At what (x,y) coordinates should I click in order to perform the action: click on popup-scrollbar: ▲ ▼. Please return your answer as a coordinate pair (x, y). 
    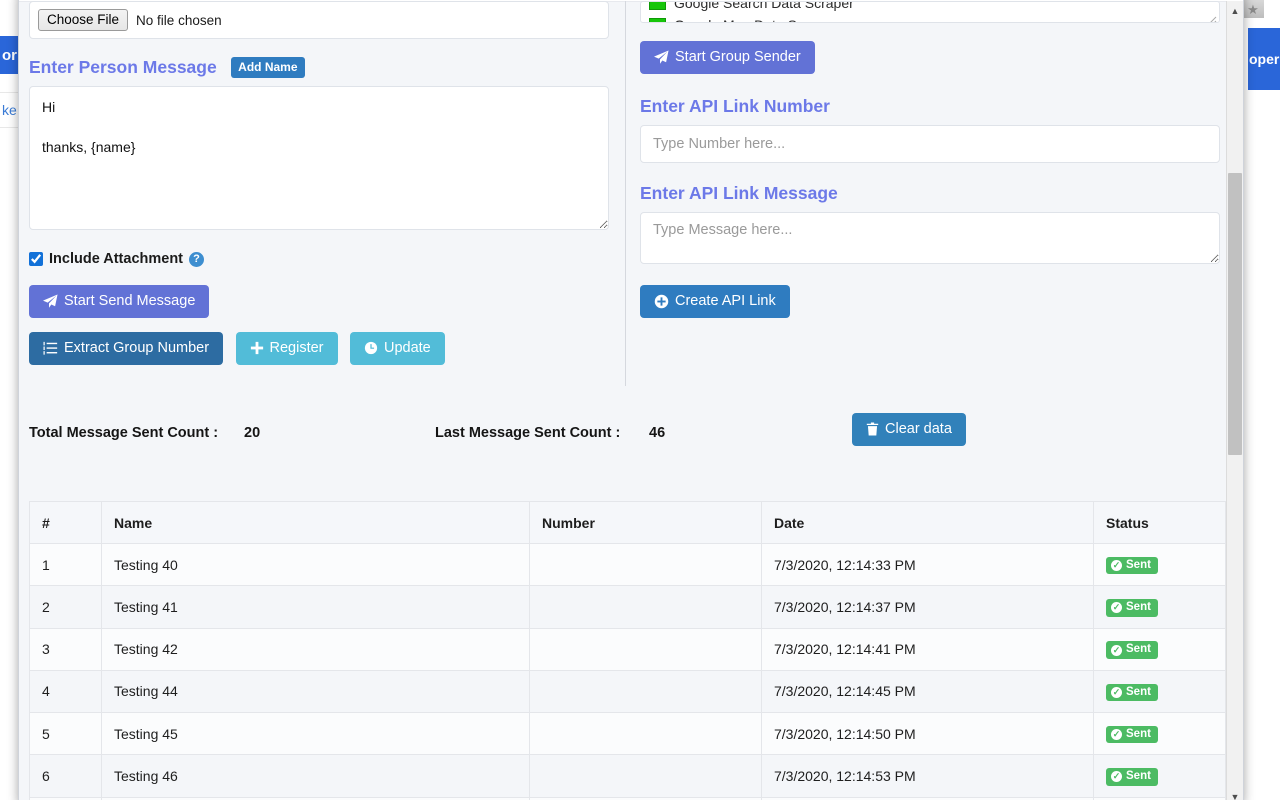
    Looking at the image, I should click on (1234, 400).